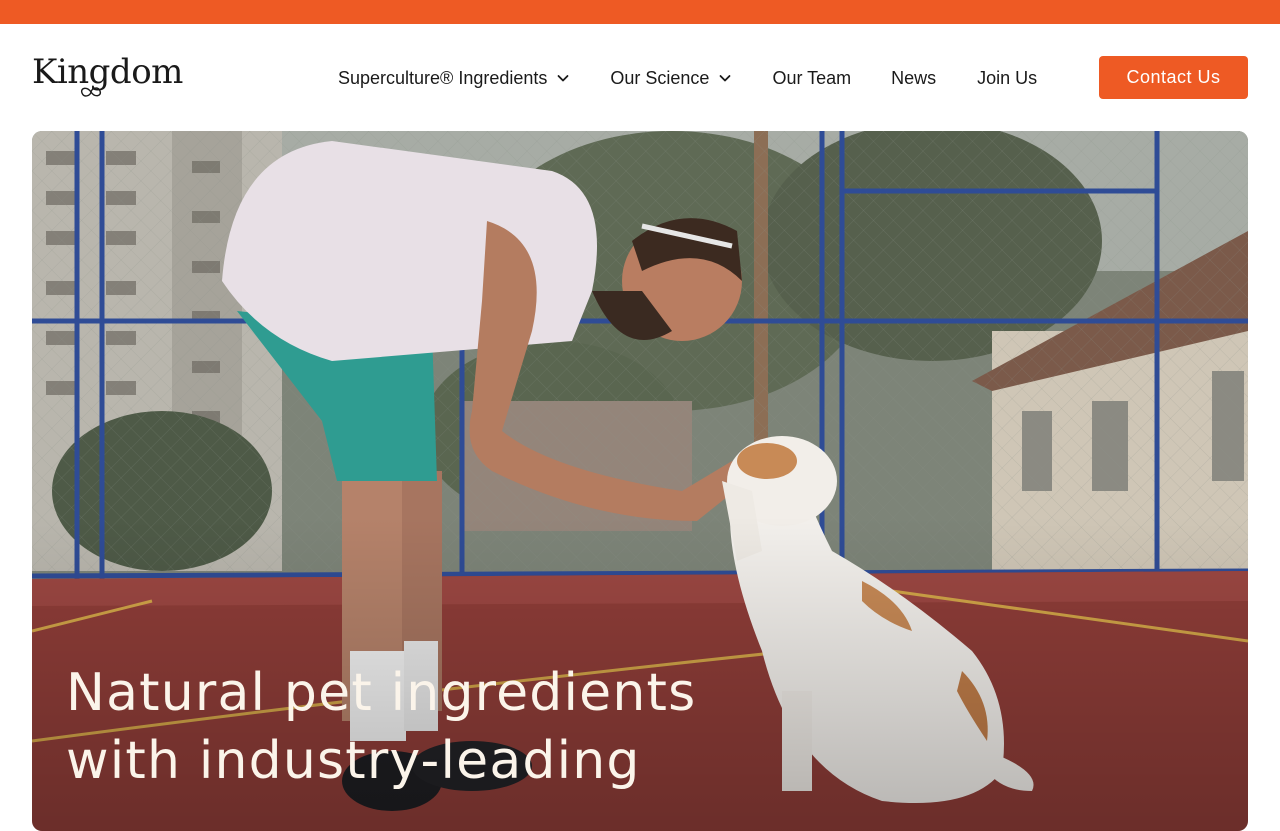 The image size is (1280, 831). What do you see at coordinates (107, 72) in the screenshot?
I see `kingdom-logo: Kingdom` at bounding box center [107, 72].